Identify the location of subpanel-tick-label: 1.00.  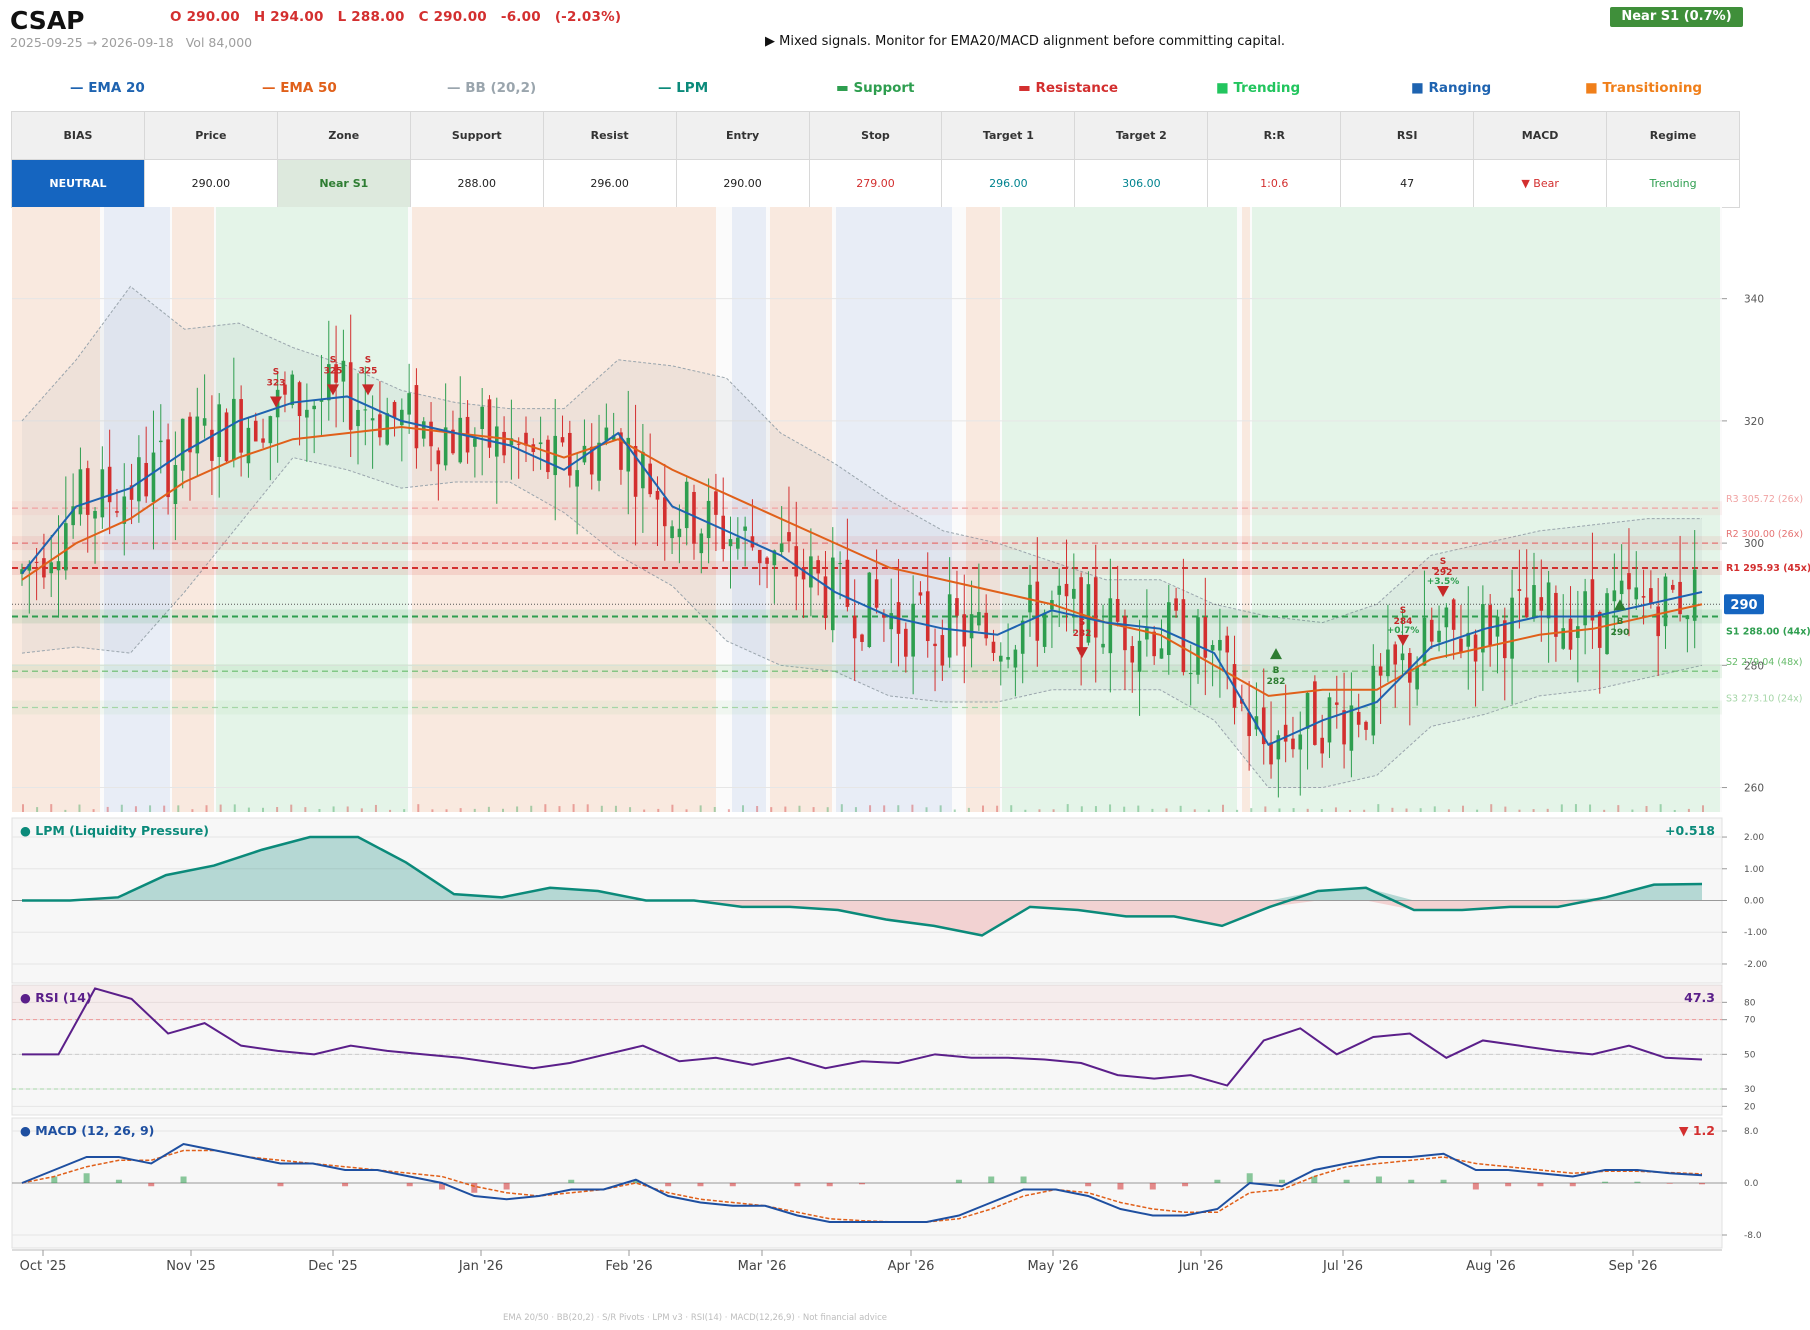
(1754, 870).